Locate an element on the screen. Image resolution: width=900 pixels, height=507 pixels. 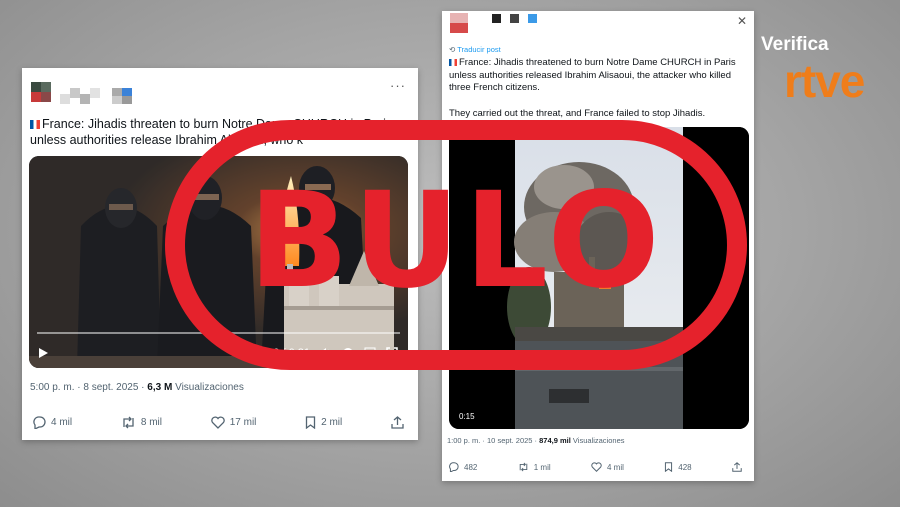
reply-button: 482 is located at coordinates (462, 467).